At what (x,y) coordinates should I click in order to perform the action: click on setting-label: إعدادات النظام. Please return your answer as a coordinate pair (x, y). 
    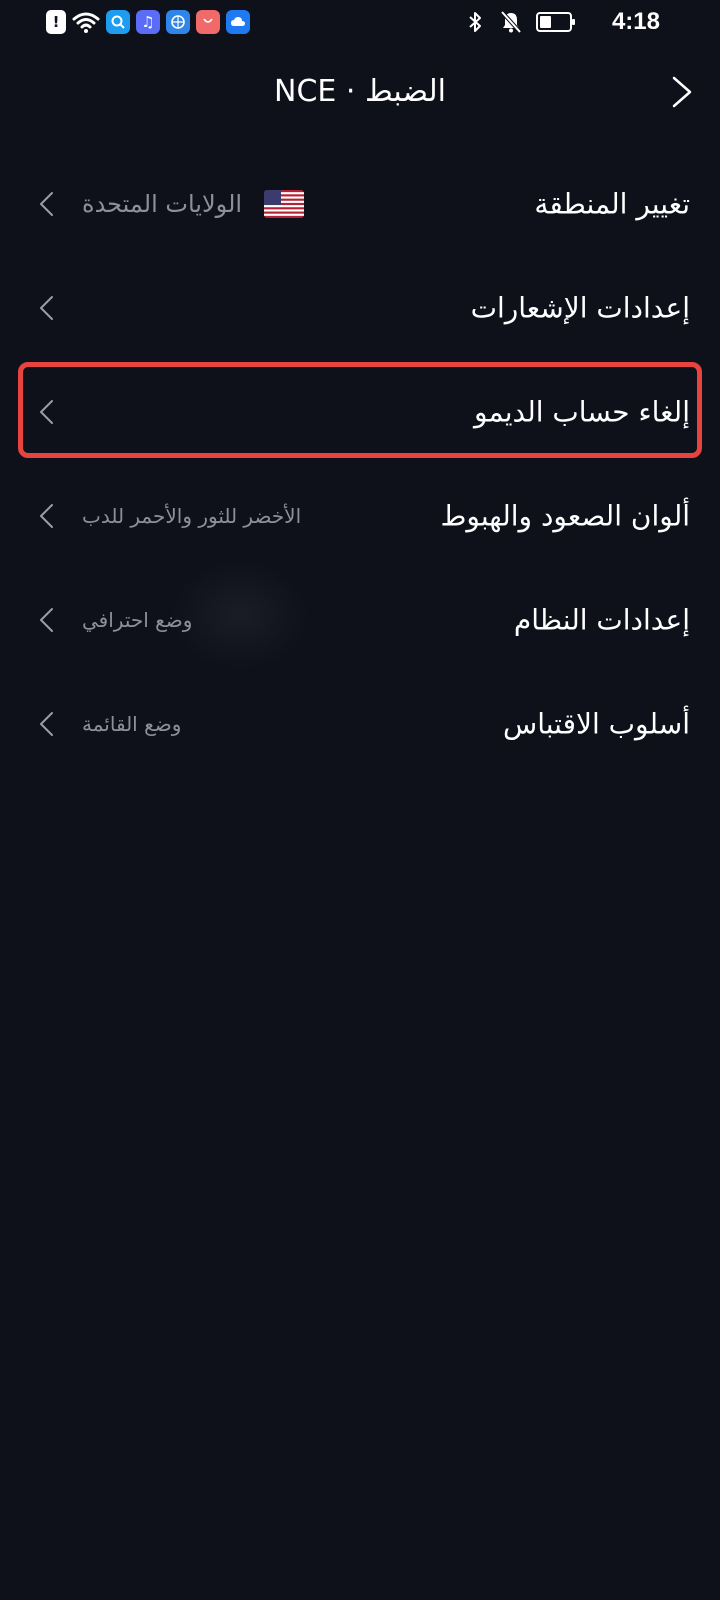
    Looking at the image, I should click on (601, 620).